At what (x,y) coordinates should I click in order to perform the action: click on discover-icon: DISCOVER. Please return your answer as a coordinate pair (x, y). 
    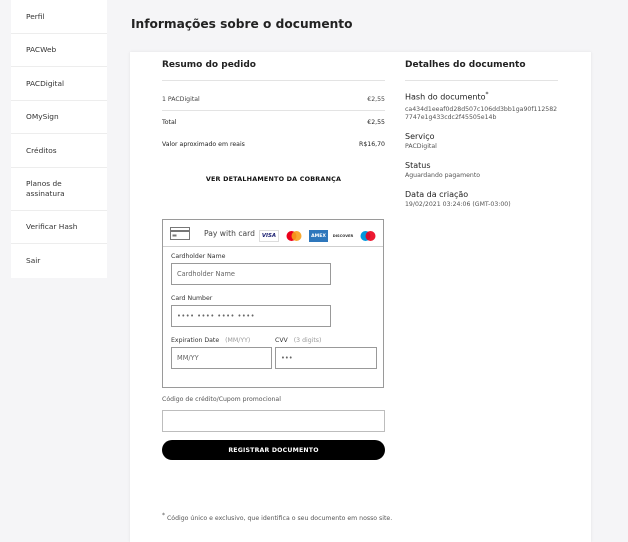
    Looking at the image, I should click on (343, 236).